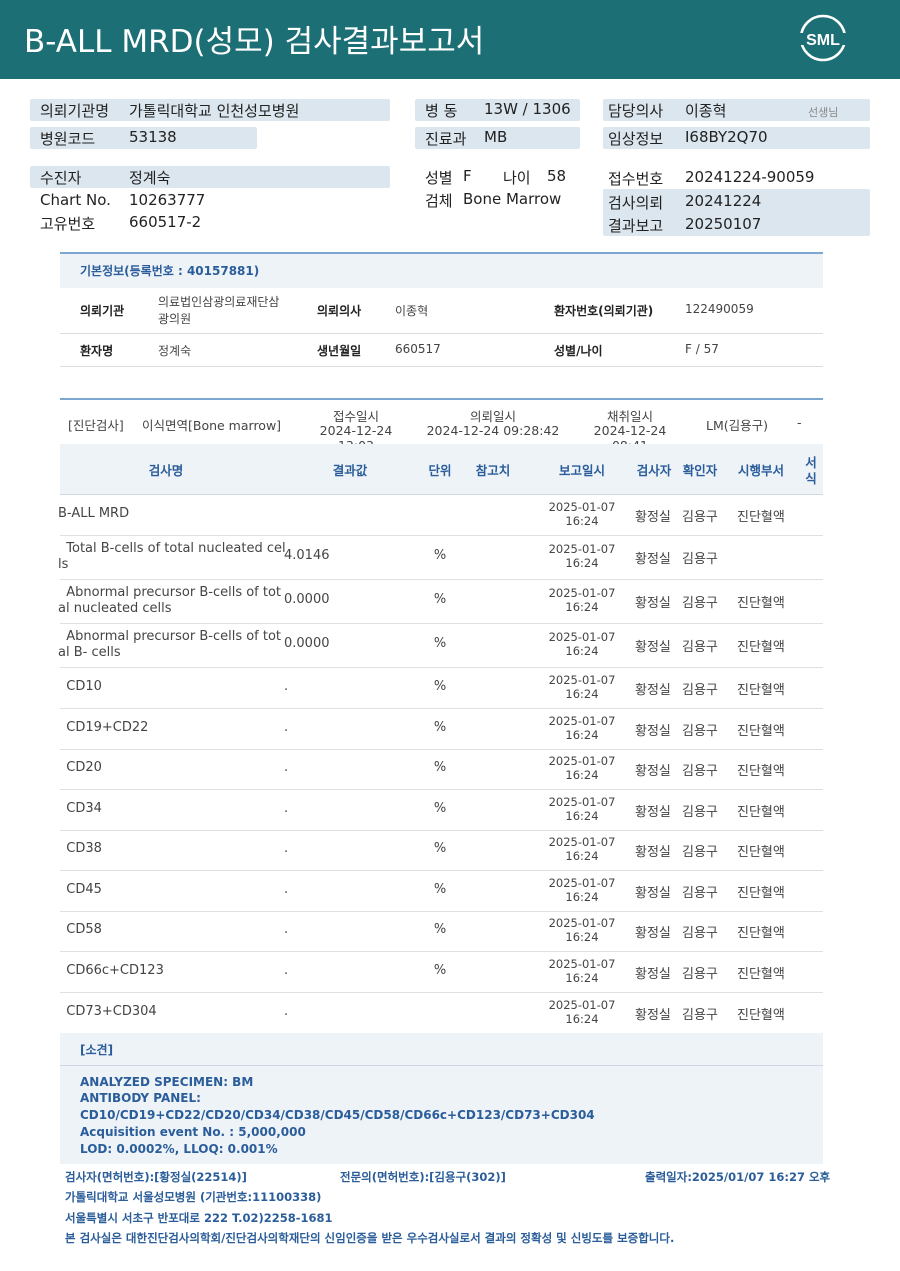 The height and width of the screenshot is (1271, 900). I want to click on th-form-2: 식, so click(811, 478).